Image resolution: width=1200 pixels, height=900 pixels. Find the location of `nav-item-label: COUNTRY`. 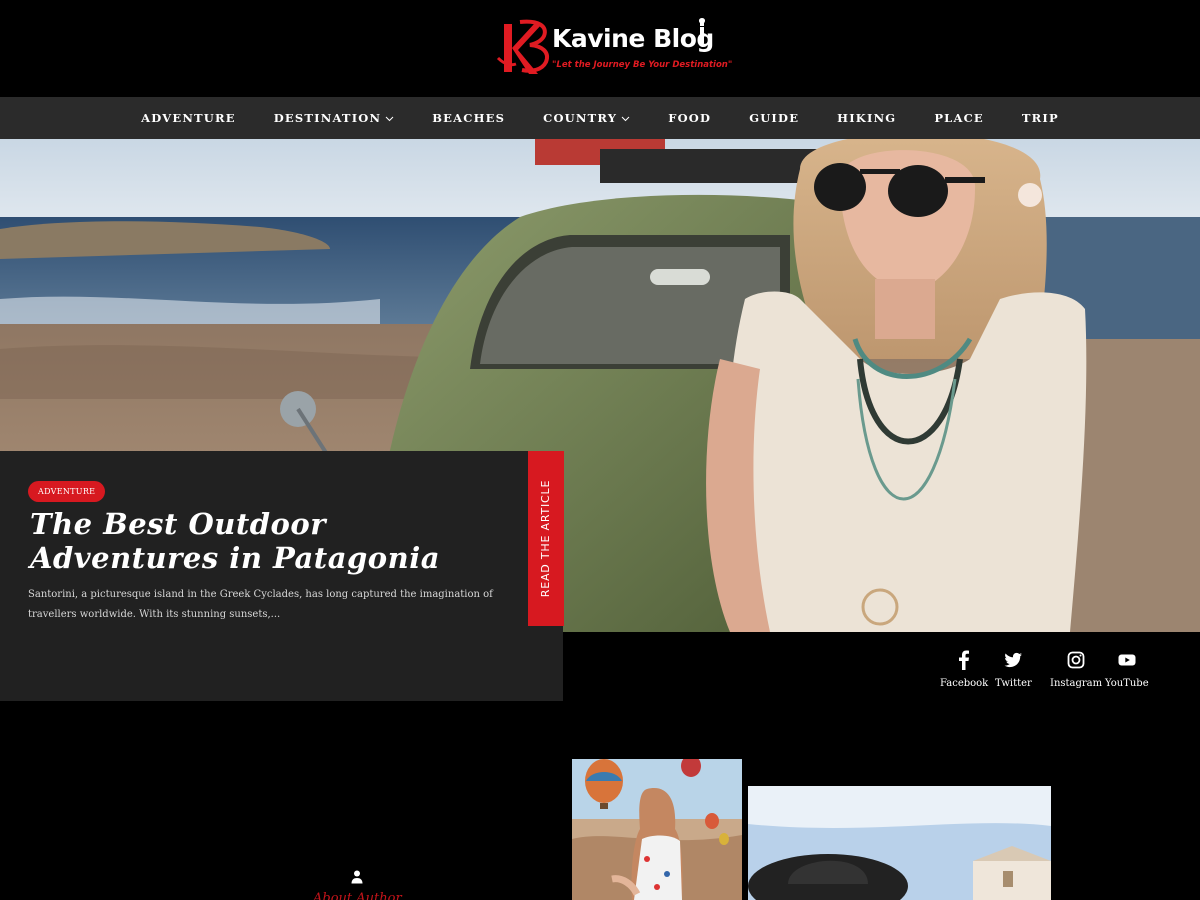

nav-item-label: COUNTRY is located at coordinates (580, 118).